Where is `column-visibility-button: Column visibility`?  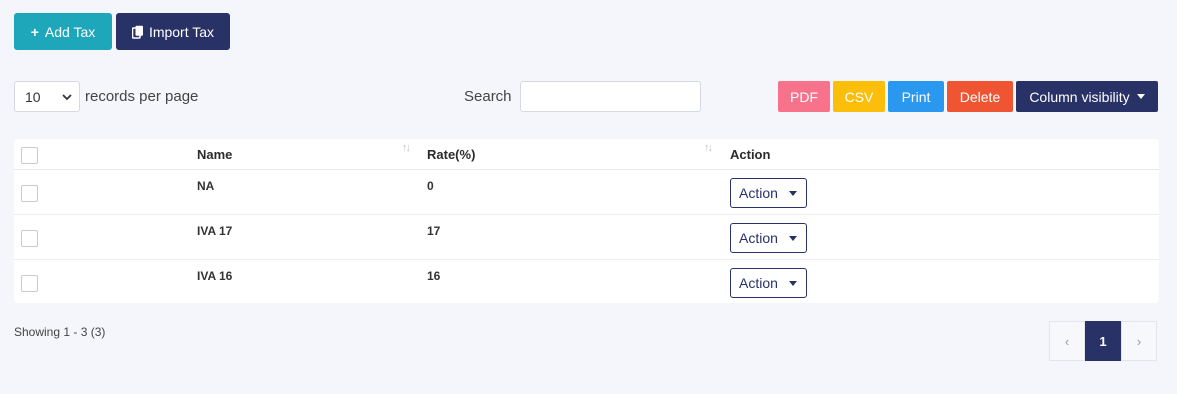 column-visibility-button: Column visibility is located at coordinates (1087, 96).